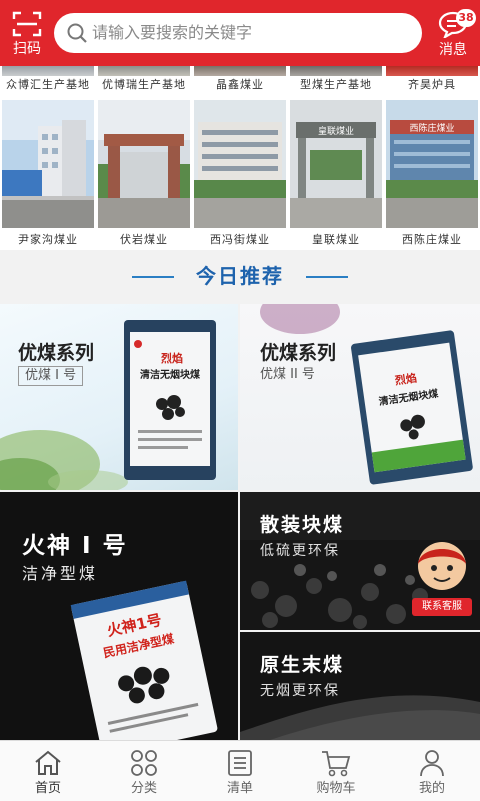 The width and height of the screenshot is (480, 801). Describe the element at coordinates (143, 788) in the screenshot. I see `tab-label: 分类` at that location.